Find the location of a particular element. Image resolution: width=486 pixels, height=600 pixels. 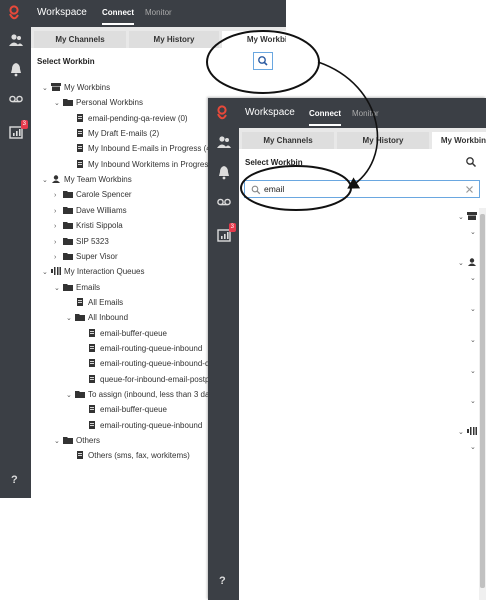

annotation-overlay is located at coordinates (292, 120).